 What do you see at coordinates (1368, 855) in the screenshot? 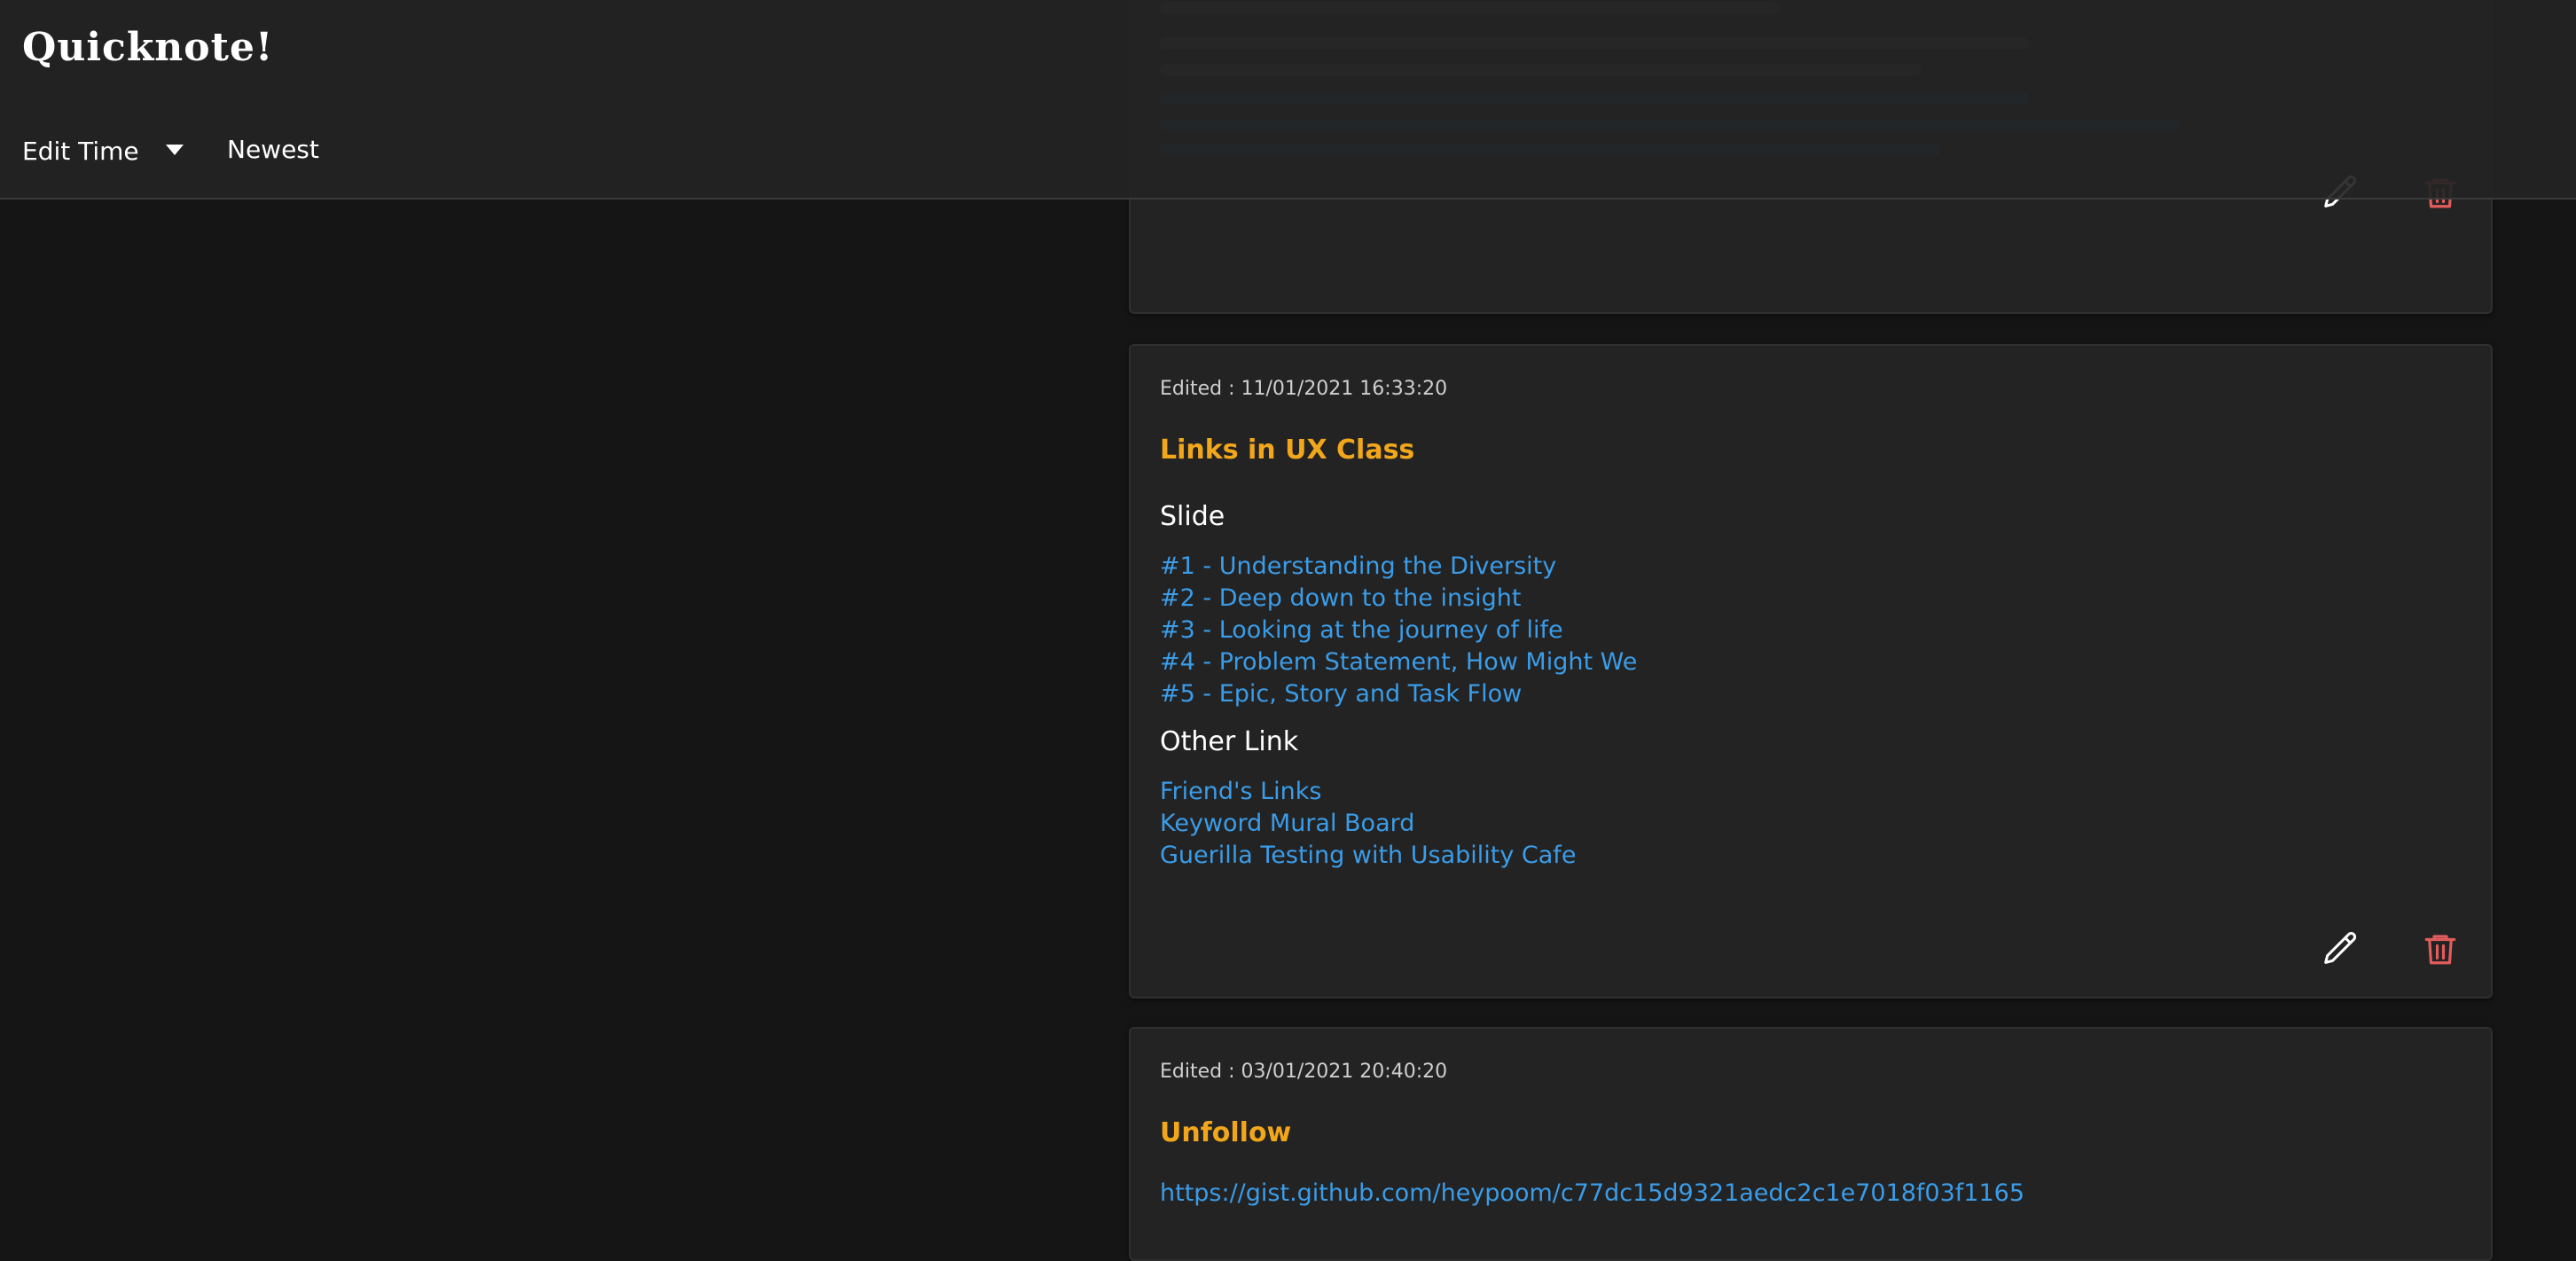
I see `note-link: Guerilla Testing with Usability Cafe` at bounding box center [1368, 855].